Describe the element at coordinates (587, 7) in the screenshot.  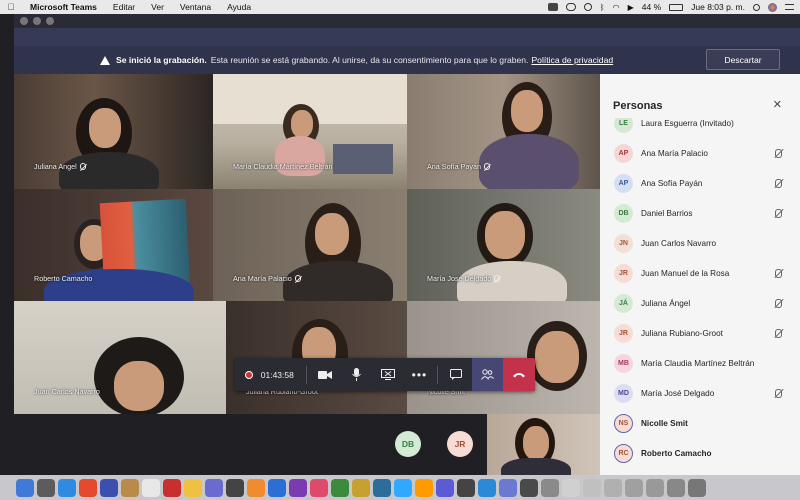
I see `time-machine-icon` at that location.